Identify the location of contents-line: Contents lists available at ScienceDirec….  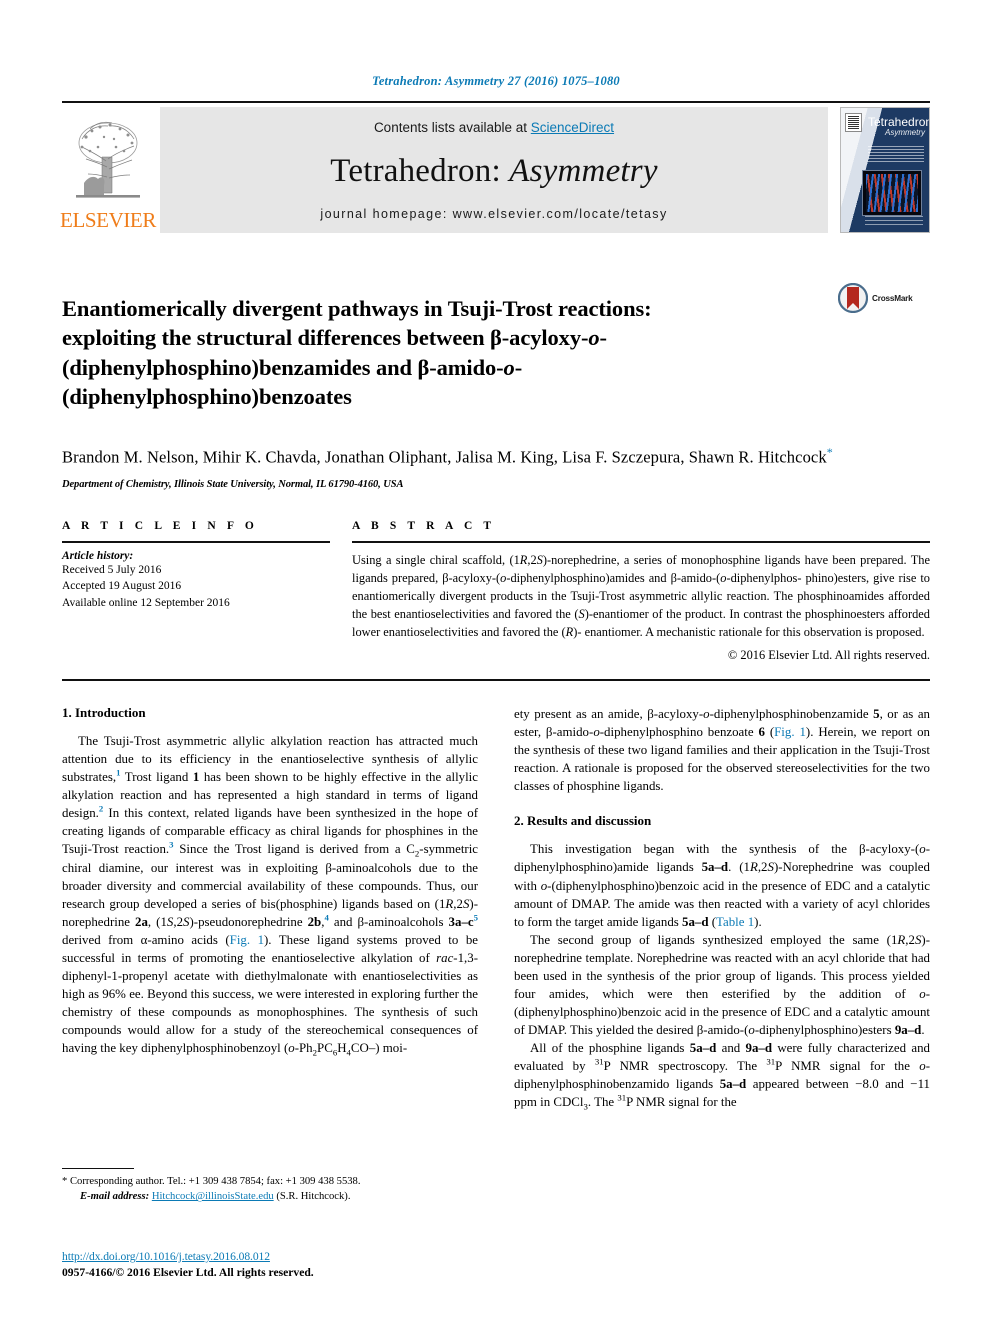
(494, 127).